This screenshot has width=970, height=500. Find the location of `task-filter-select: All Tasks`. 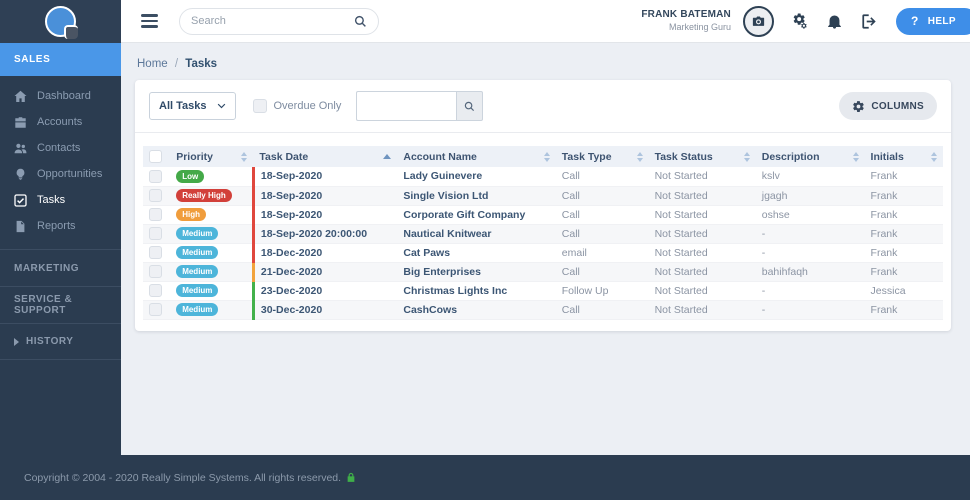

task-filter-select: All Tasks is located at coordinates (192, 106).